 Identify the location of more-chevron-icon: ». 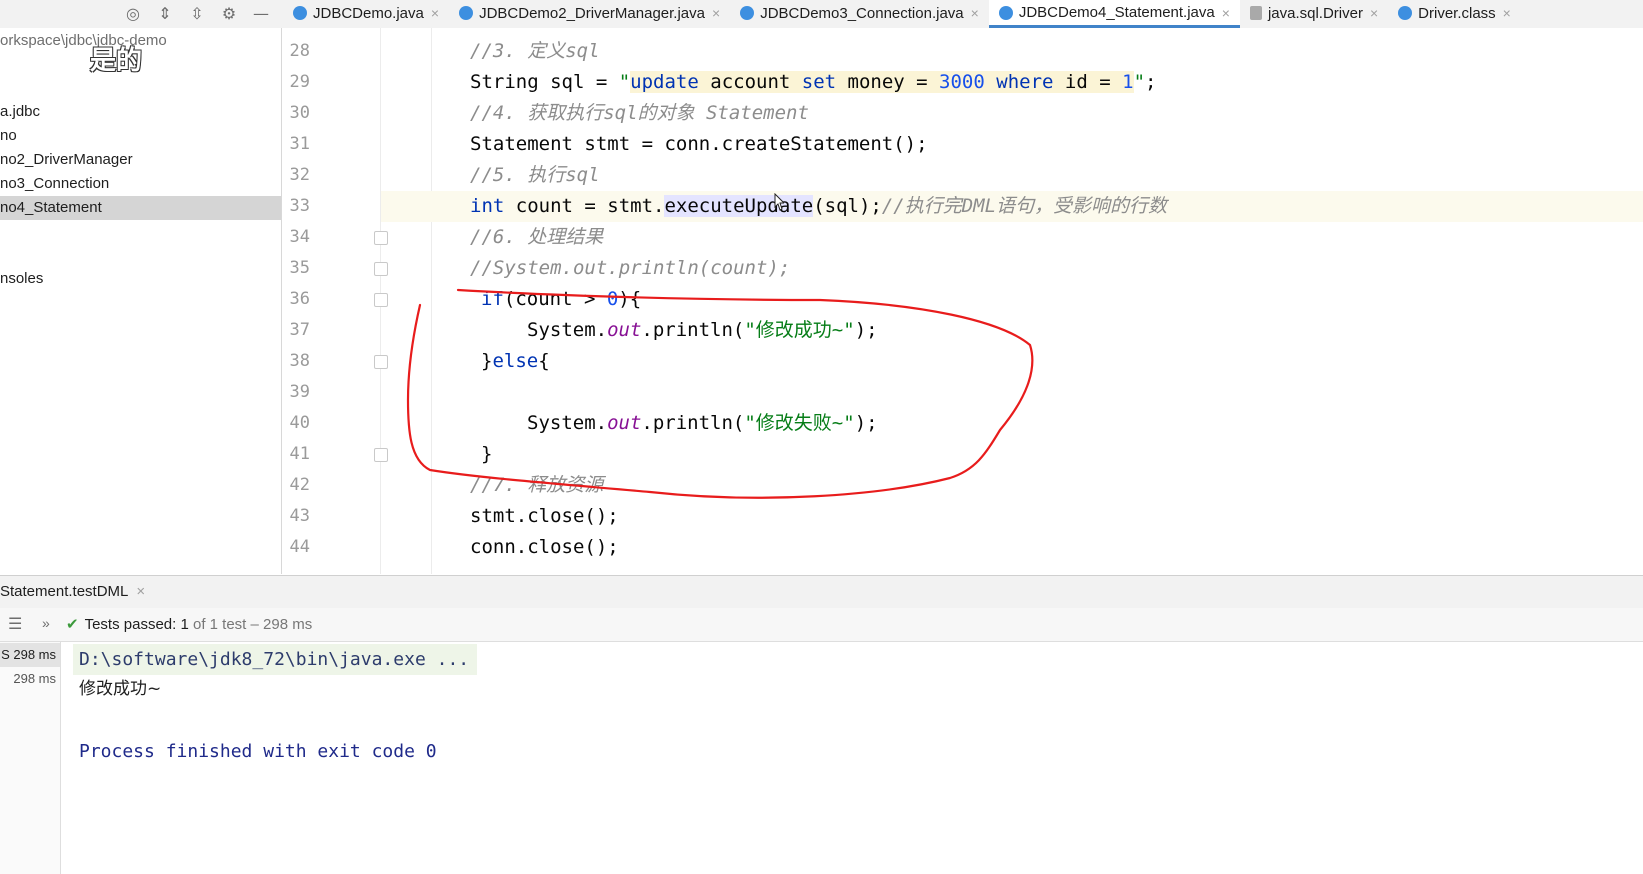
(46, 623).